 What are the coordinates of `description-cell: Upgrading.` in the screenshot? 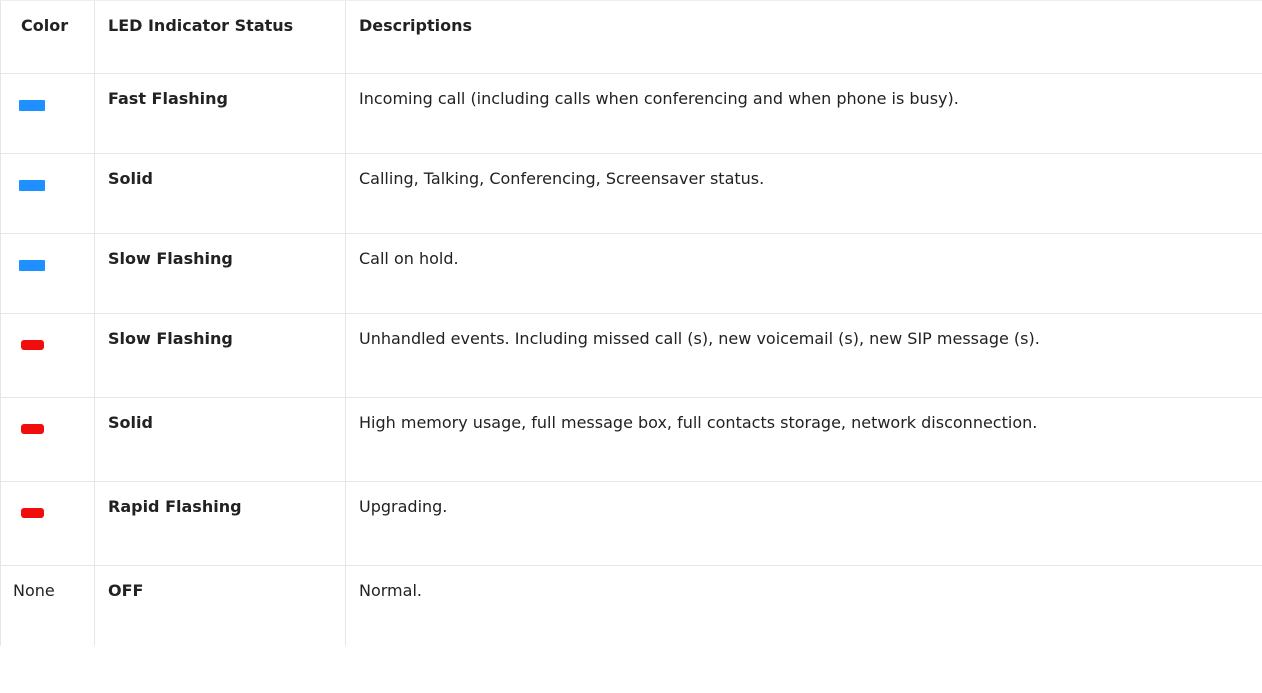 It's located at (803, 523).